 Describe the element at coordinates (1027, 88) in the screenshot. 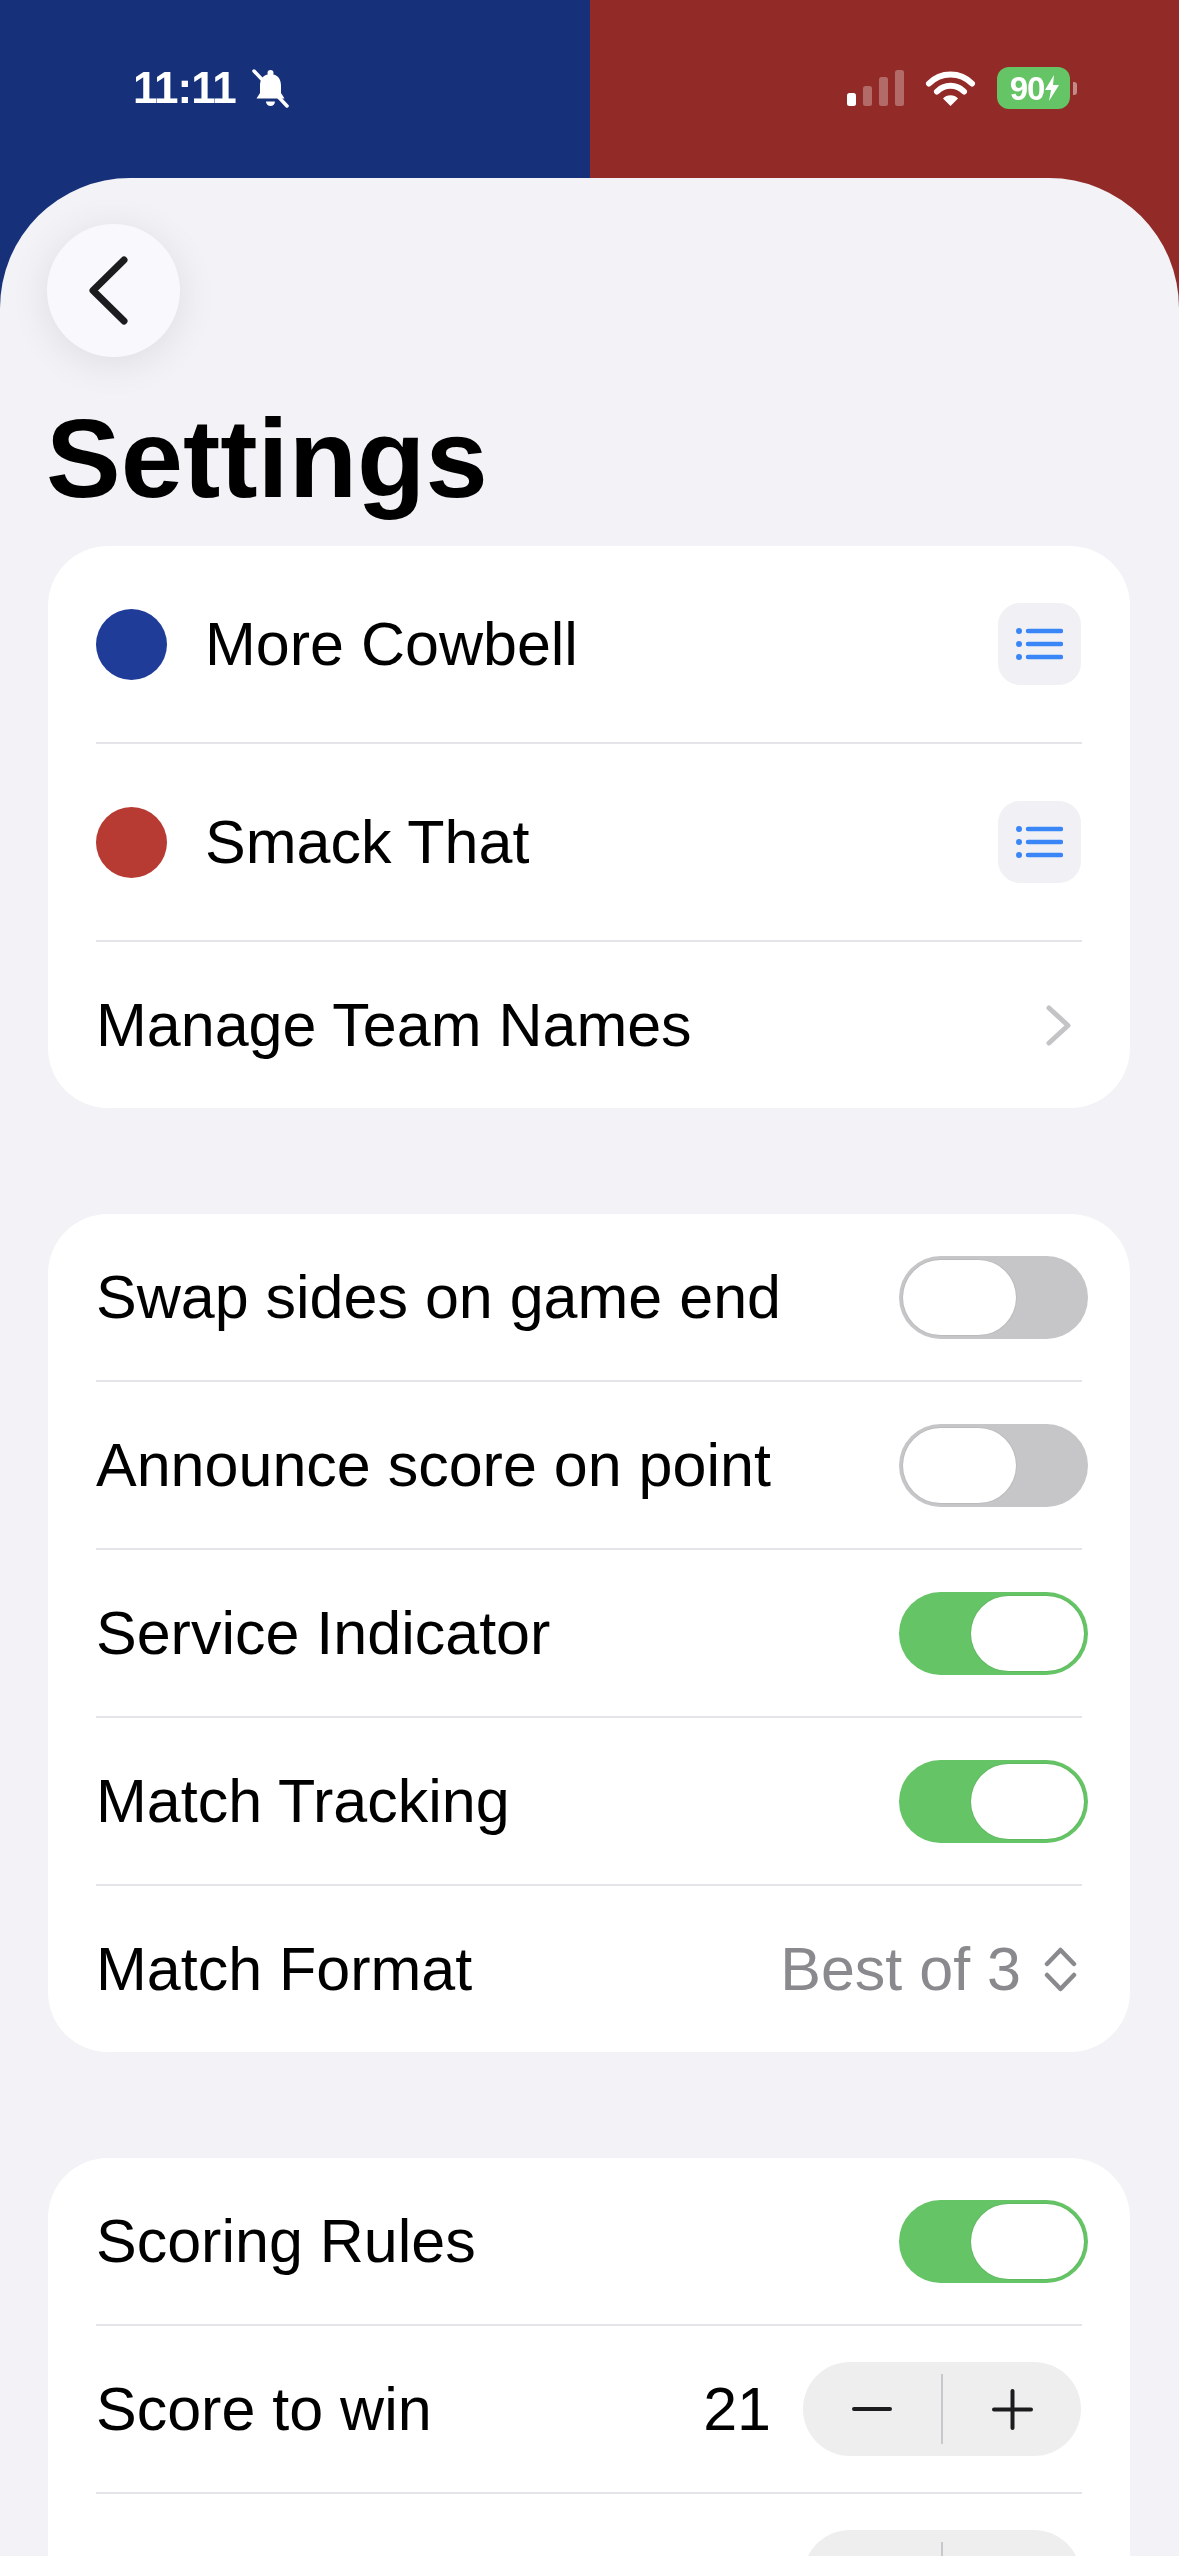

I see `battery-percentage: 90` at that location.